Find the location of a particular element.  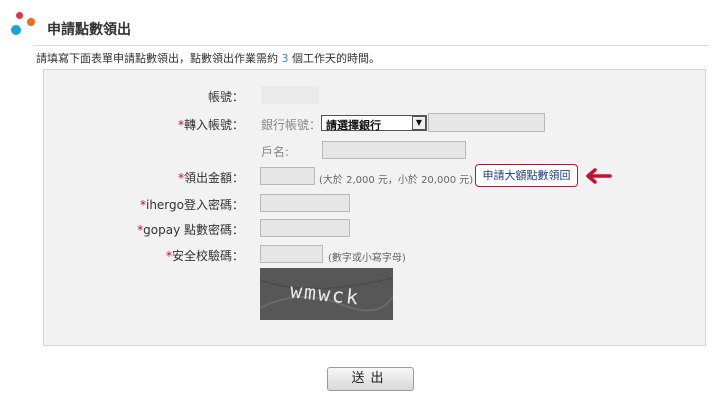

bank-select-value: 請選擇銀行 is located at coordinates (353, 125).